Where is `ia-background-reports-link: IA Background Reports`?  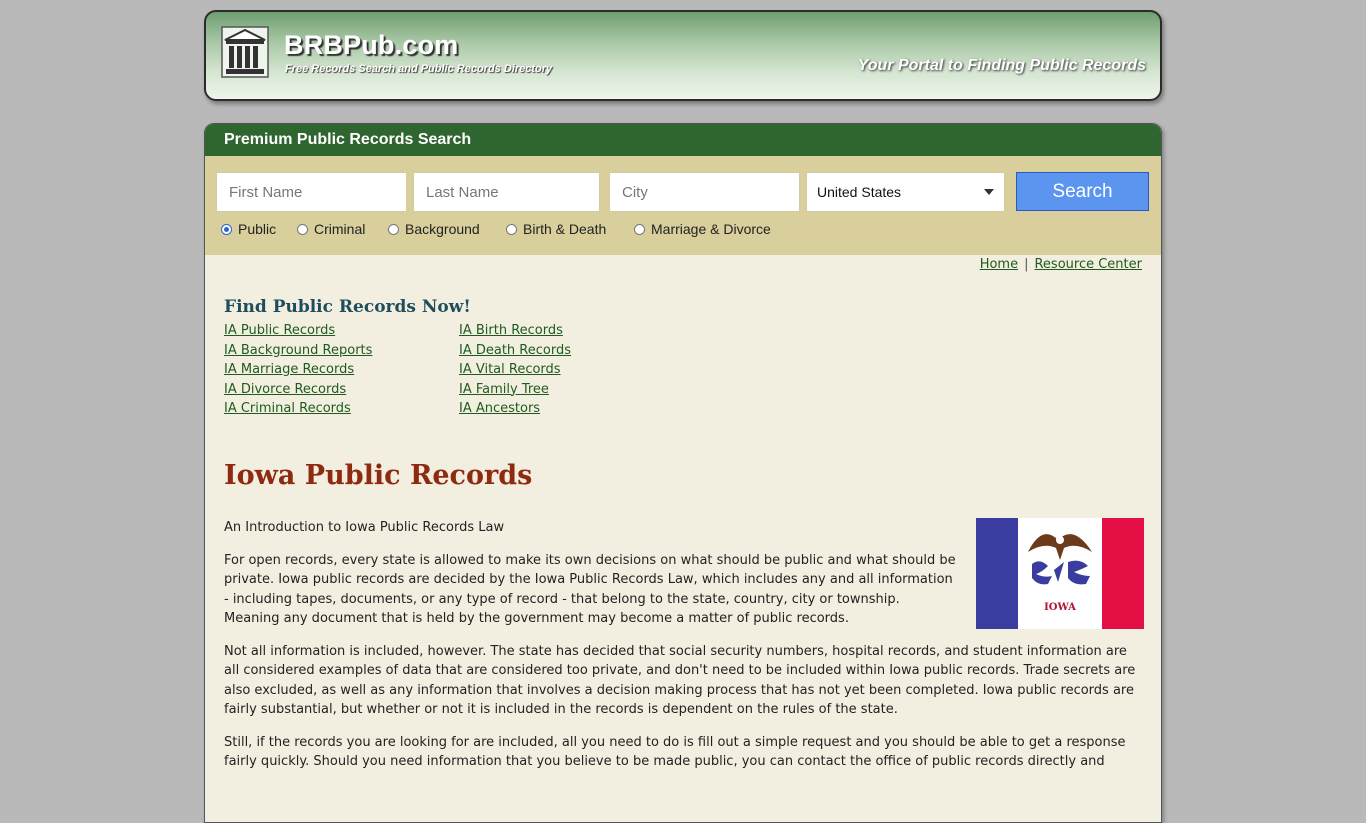 ia-background-reports-link: IA Background Reports is located at coordinates (298, 351).